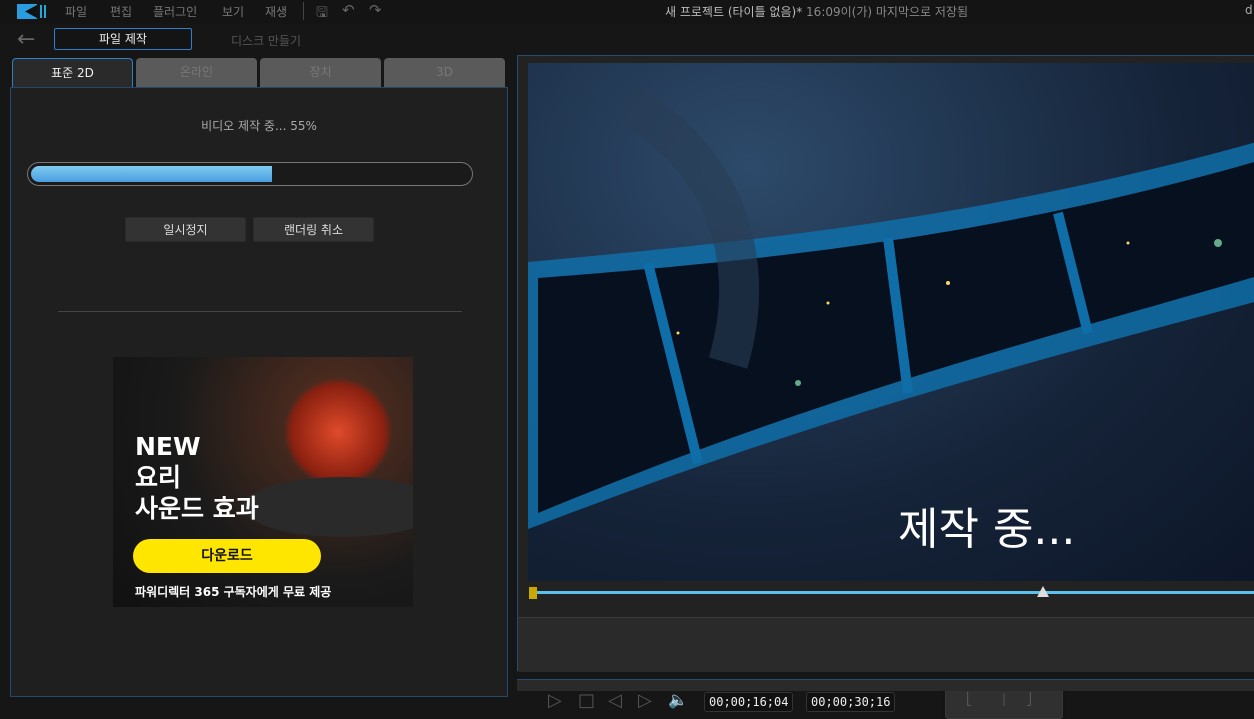 This screenshot has width=1254, height=719. I want to click on ad-download-button: 다운로드, so click(227, 556).